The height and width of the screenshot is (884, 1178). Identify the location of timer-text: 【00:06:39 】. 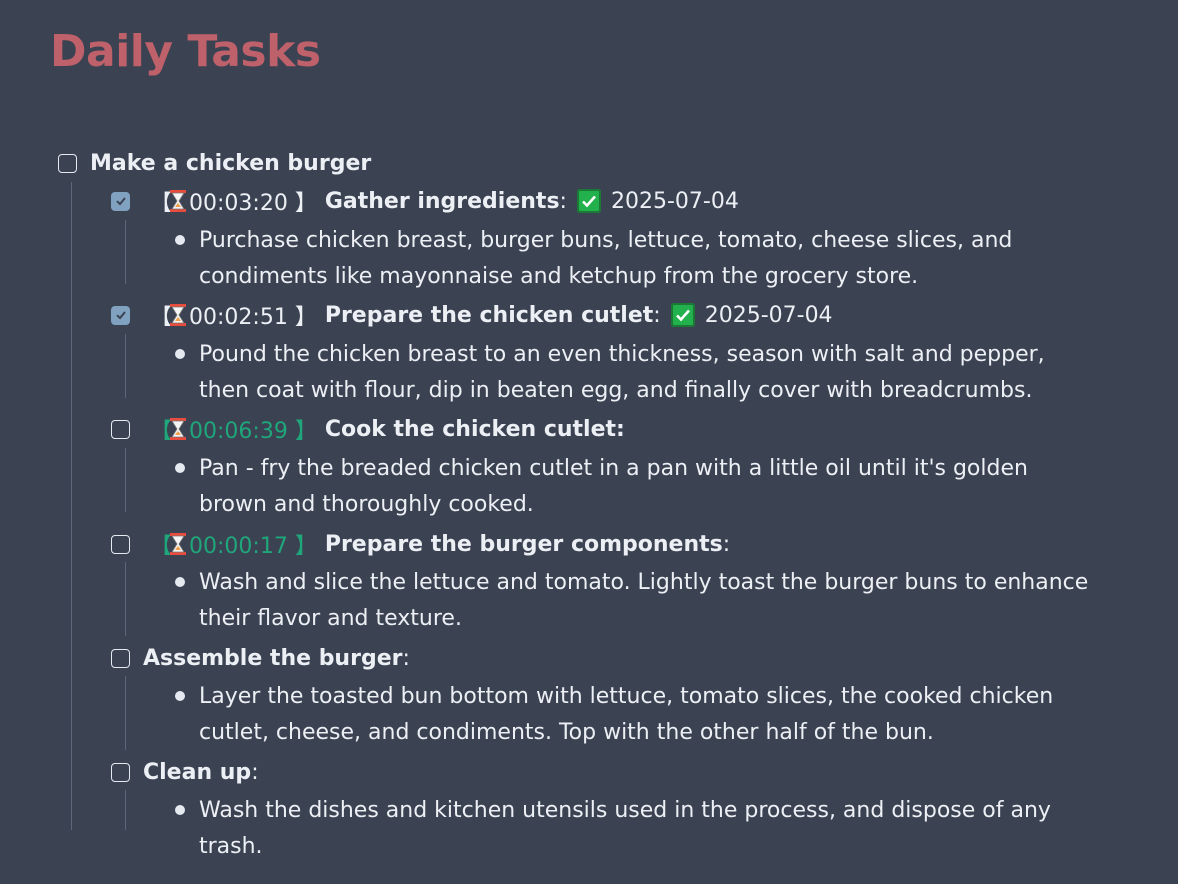
(233, 429).